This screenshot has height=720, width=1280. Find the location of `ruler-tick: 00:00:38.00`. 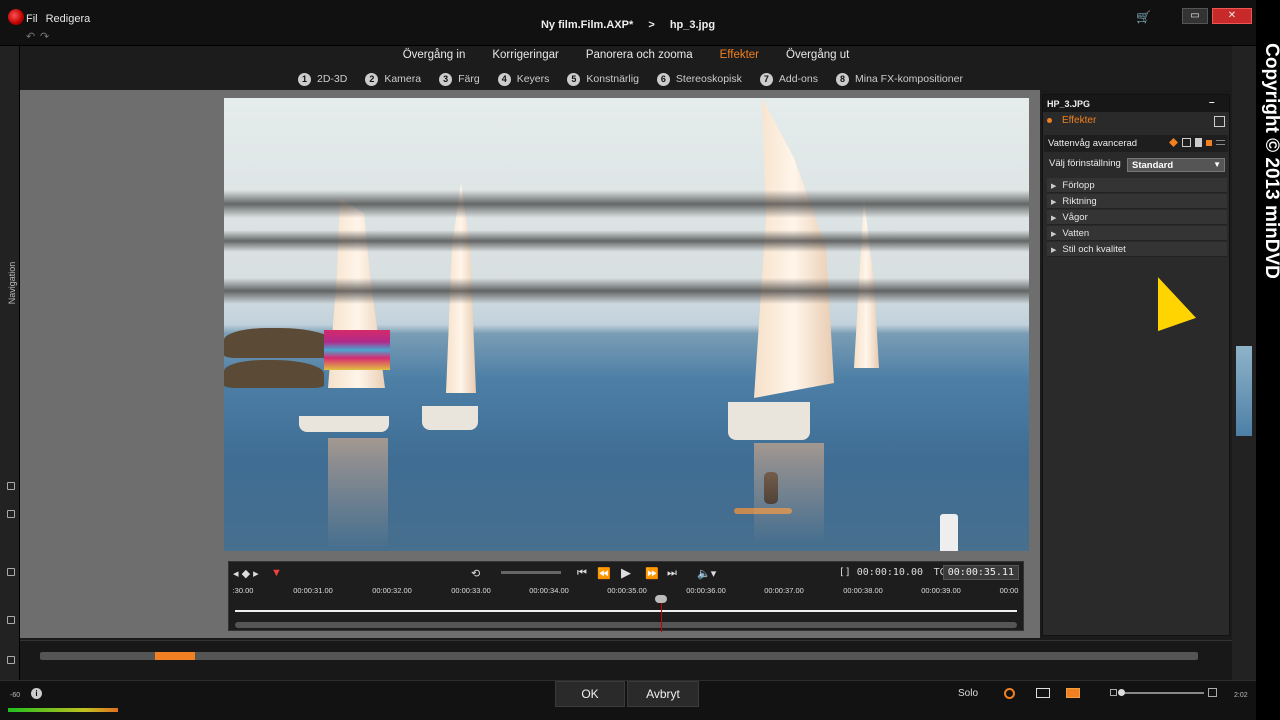

ruler-tick: 00:00:38.00 is located at coordinates (863, 590).